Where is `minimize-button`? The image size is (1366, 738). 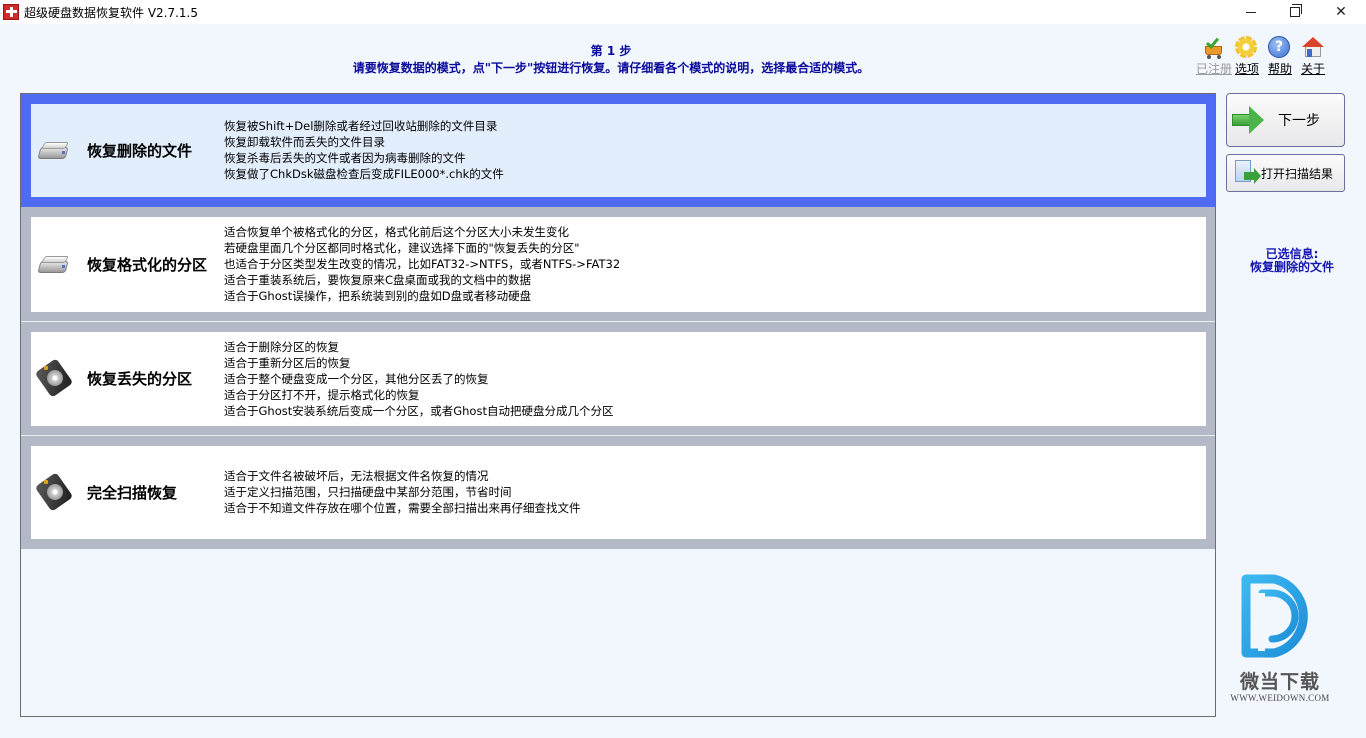 minimize-button is located at coordinates (1251, 12).